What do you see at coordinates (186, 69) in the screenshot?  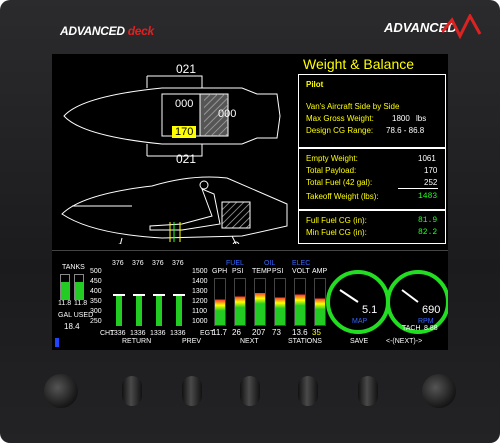 I see `heading-top: 021` at bounding box center [186, 69].